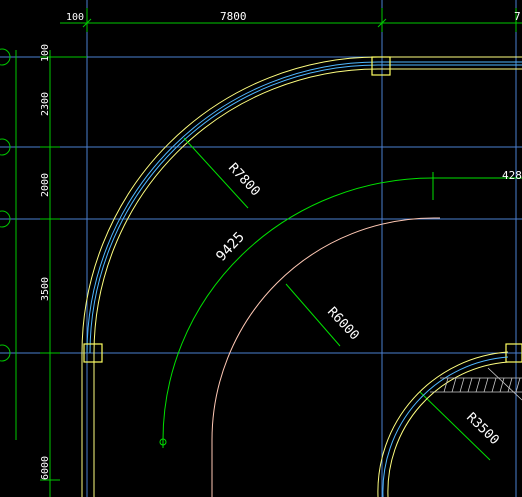 The height and width of the screenshot is (497, 522). What do you see at coordinates (75, 17) in the screenshot?
I see `top-dim-100: 100` at bounding box center [75, 17].